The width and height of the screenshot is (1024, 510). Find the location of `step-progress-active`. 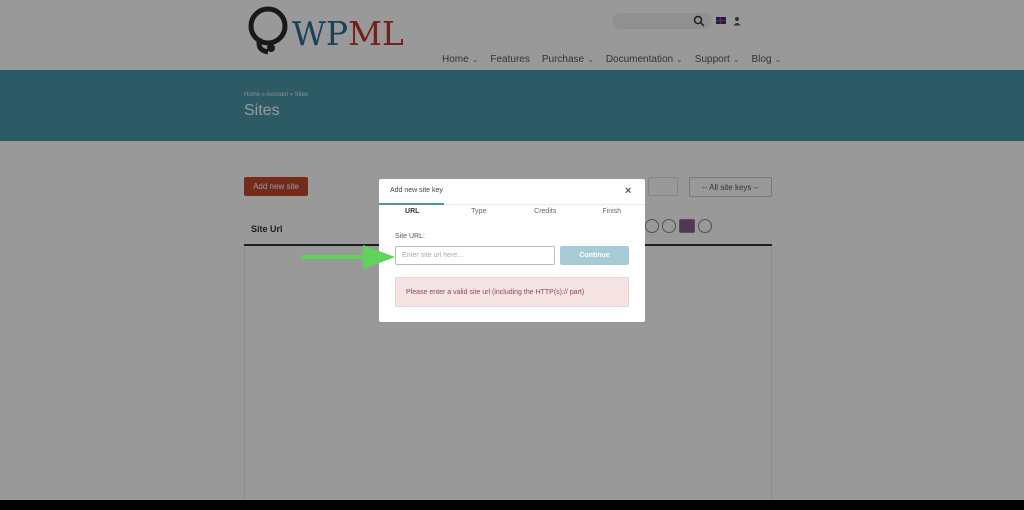

step-progress-active is located at coordinates (411, 204).